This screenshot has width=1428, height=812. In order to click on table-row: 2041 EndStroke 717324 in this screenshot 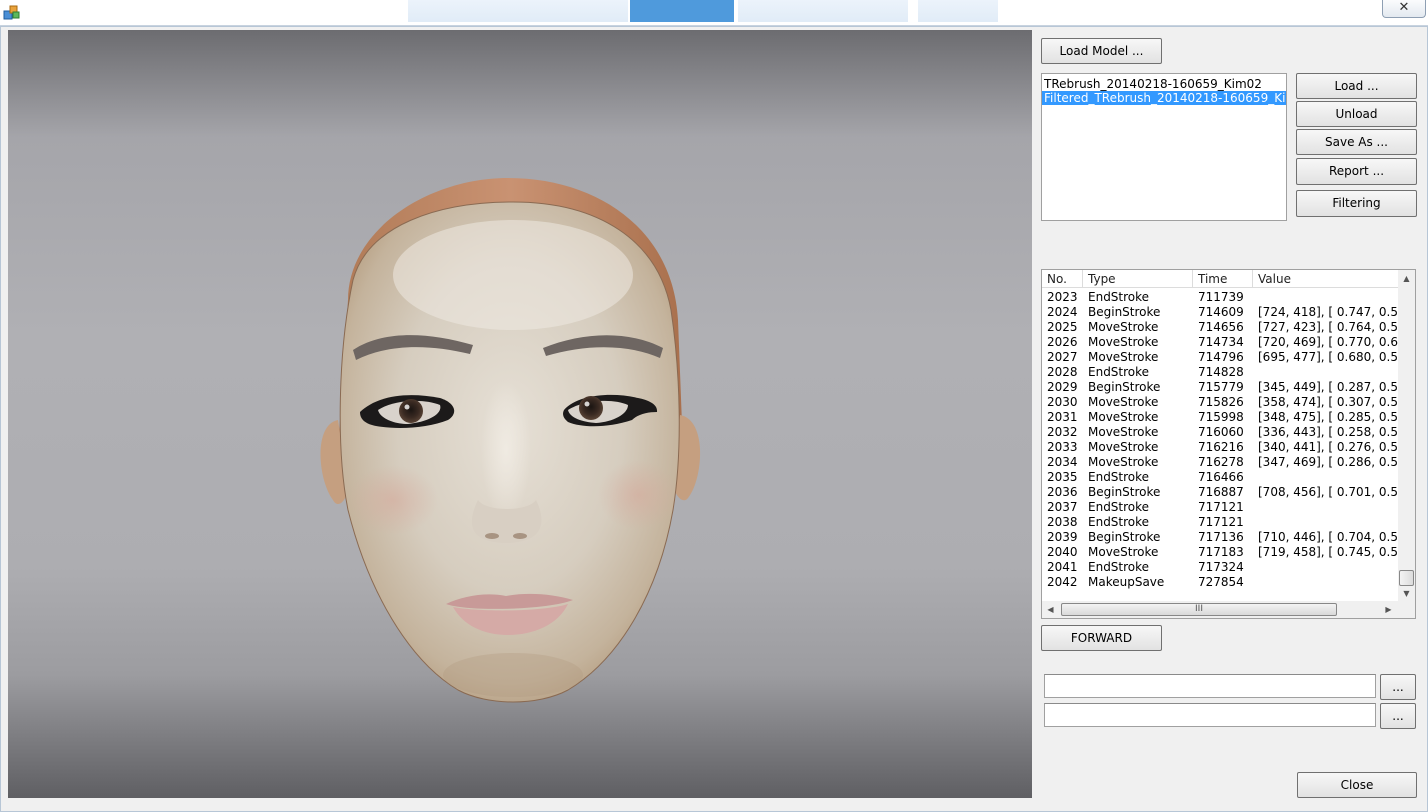, I will do `click(1221, 567)`.